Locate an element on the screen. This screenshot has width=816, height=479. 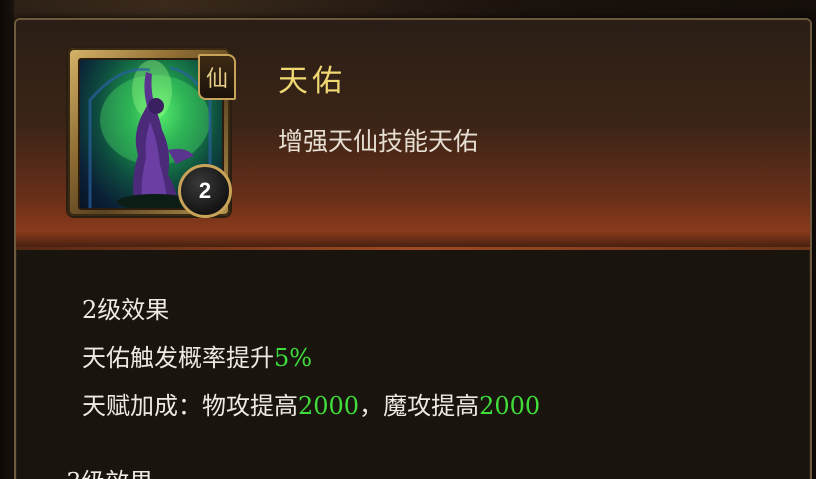
effect-value: 5% is located at coordinates (293, 358).